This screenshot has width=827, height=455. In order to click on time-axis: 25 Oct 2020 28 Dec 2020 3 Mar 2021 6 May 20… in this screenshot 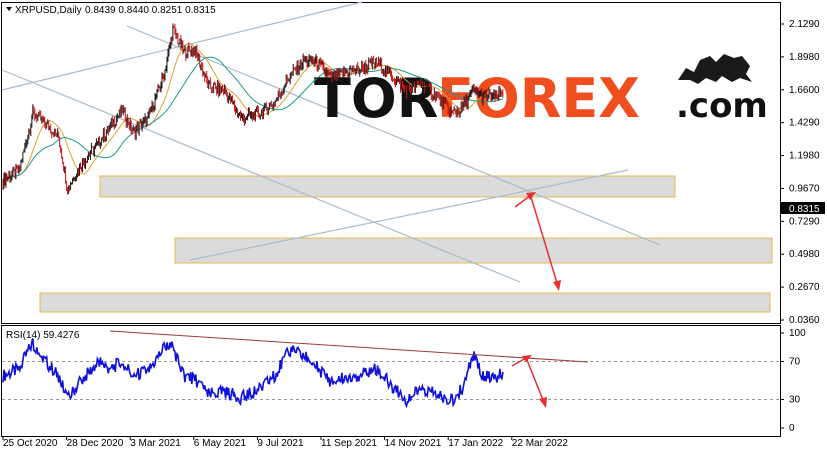, I will do `click(285, 442)`.